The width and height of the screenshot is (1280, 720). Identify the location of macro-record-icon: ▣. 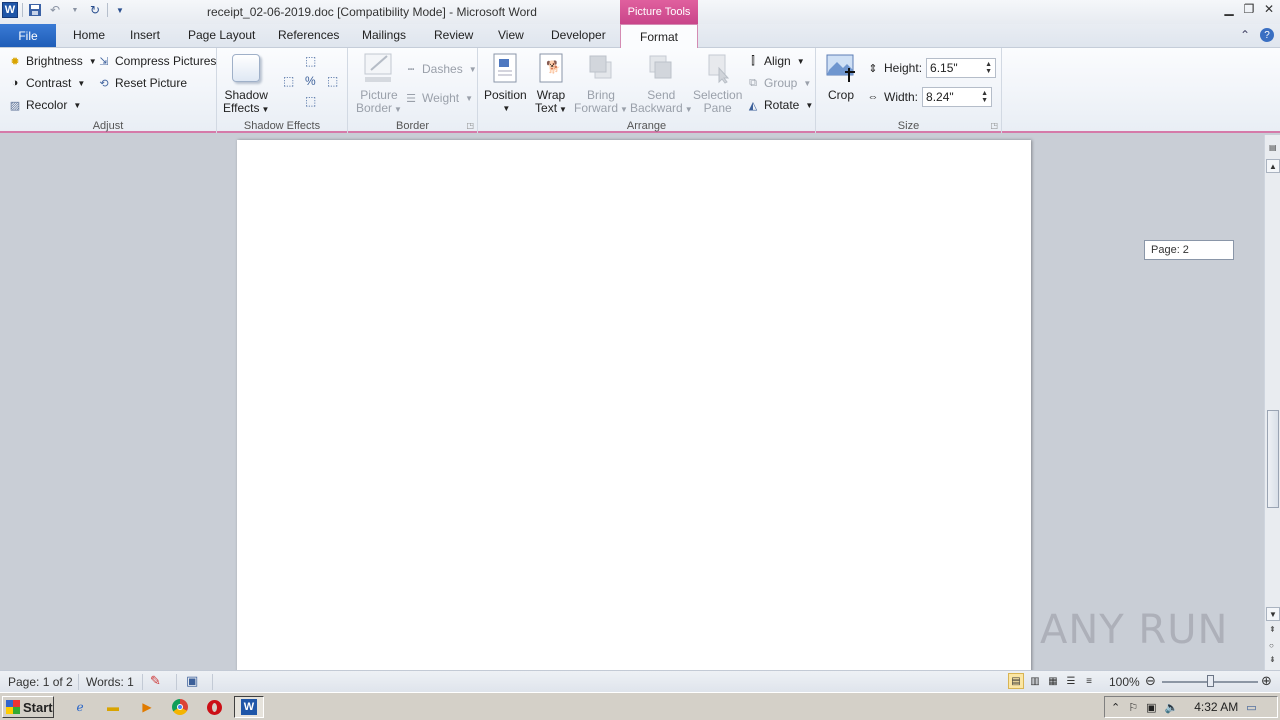
(192, 681).